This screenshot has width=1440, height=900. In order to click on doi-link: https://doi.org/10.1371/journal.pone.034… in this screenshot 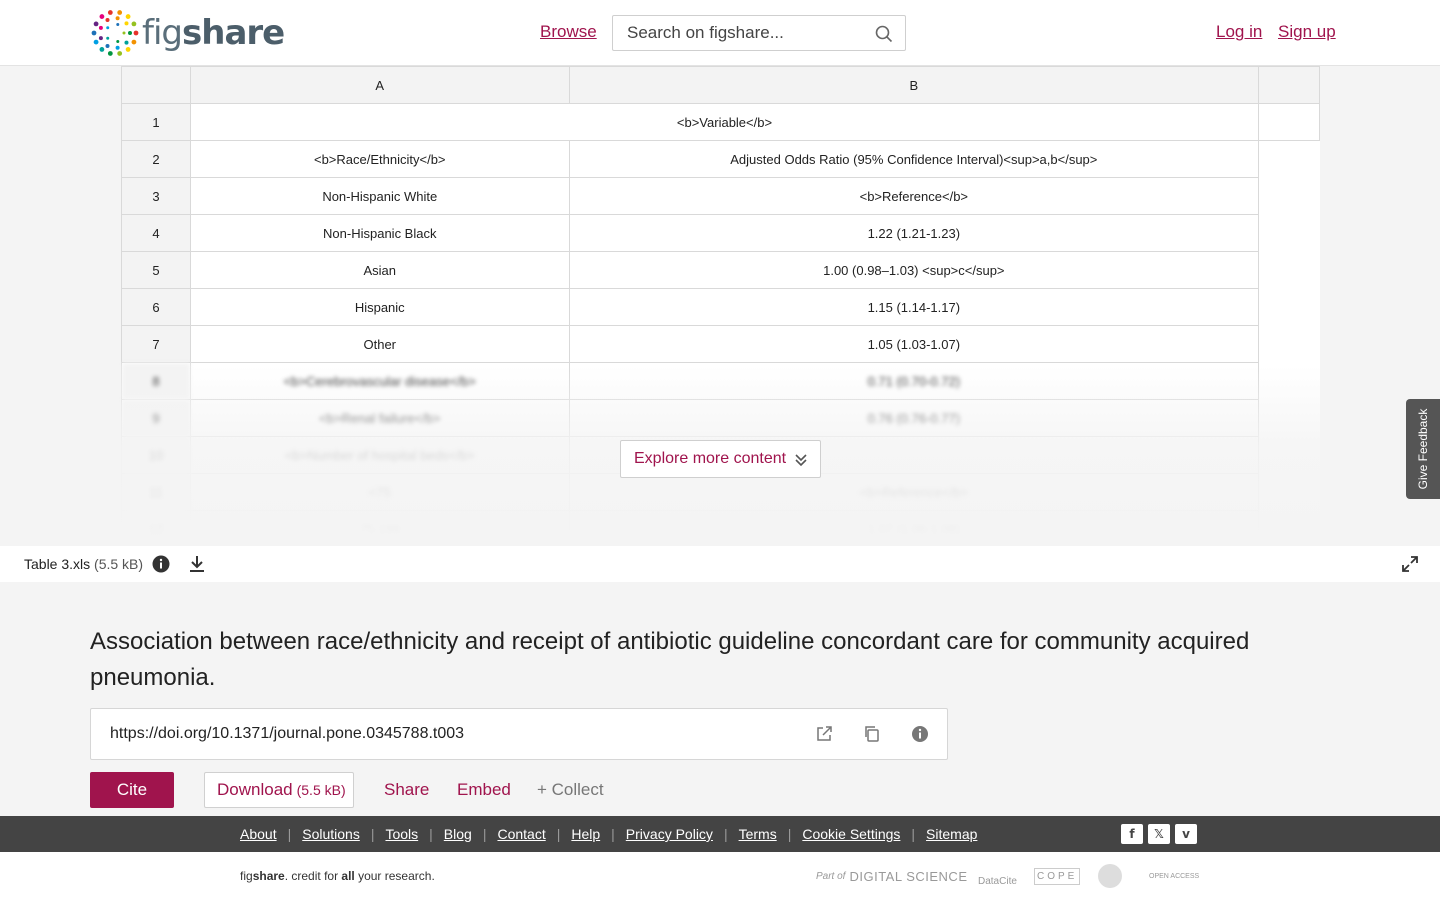, I will do `click(287, 734)`.